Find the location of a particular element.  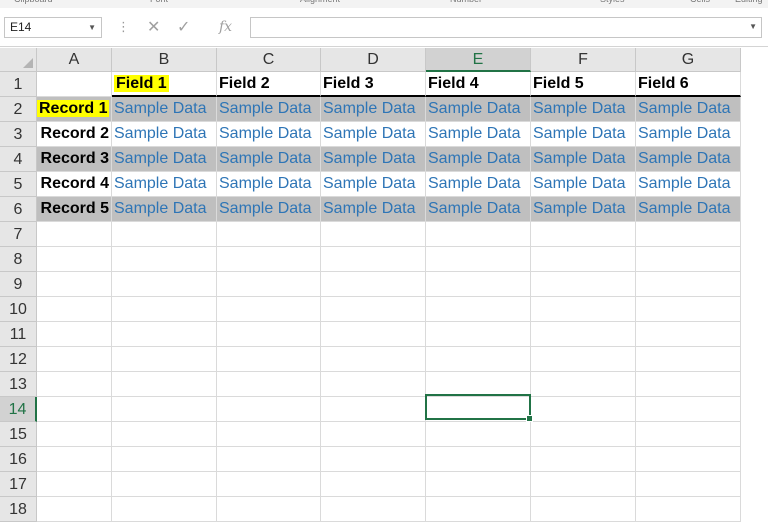

column-header-d: D is located at coordinates (373, 60).